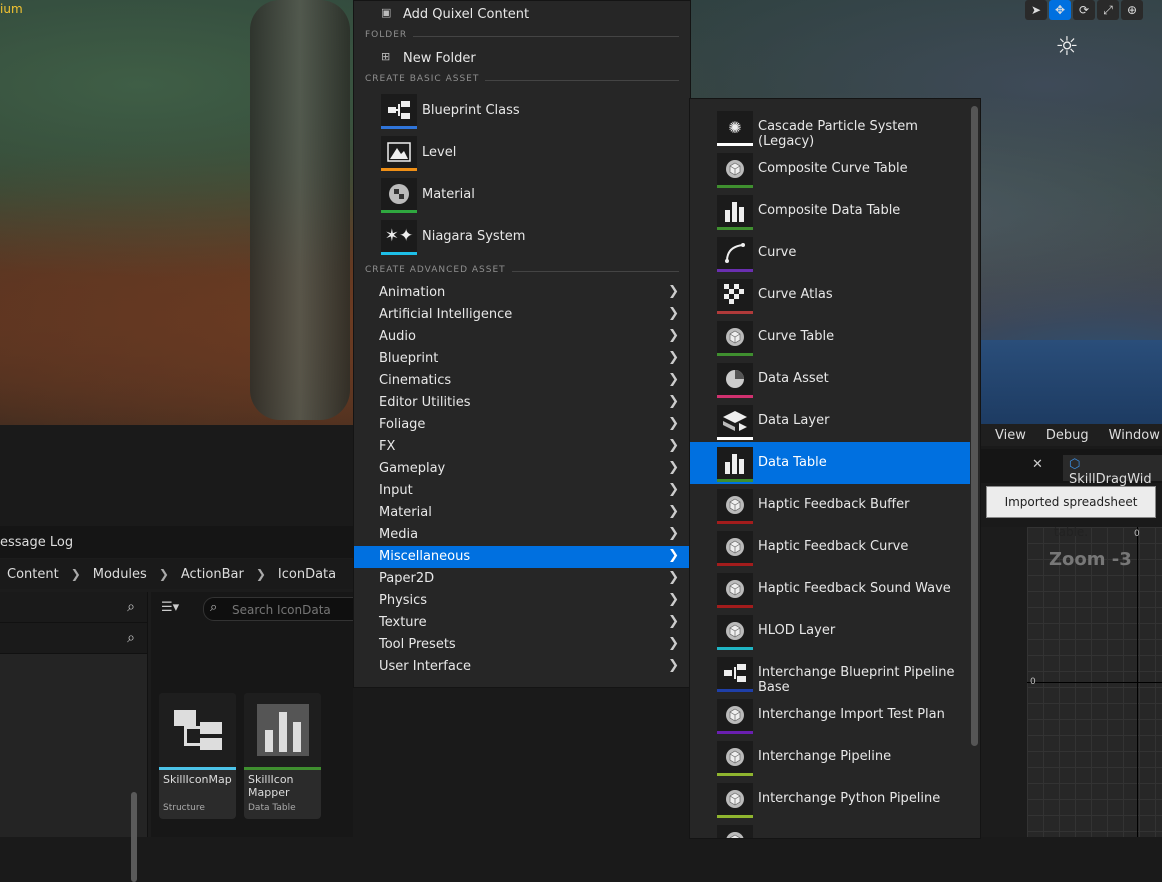 Image resolution: width=1162 pixels, height=882 pixels. I want to click on translate-icon: ✥, so click(1060, 10).